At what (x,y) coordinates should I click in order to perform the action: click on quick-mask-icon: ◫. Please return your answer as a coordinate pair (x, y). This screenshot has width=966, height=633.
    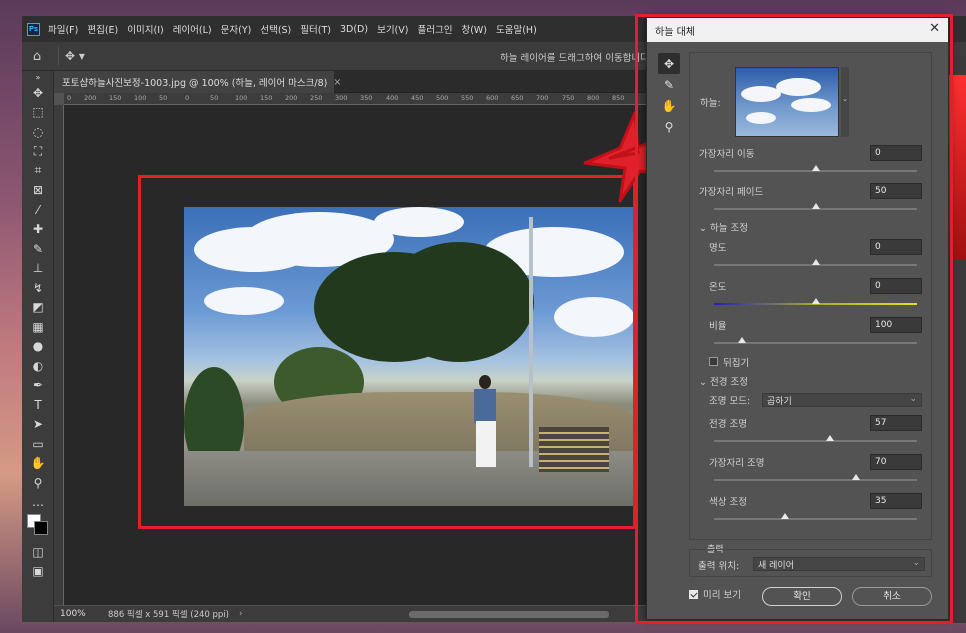
    Looking at the image, I should click on (38, 552).